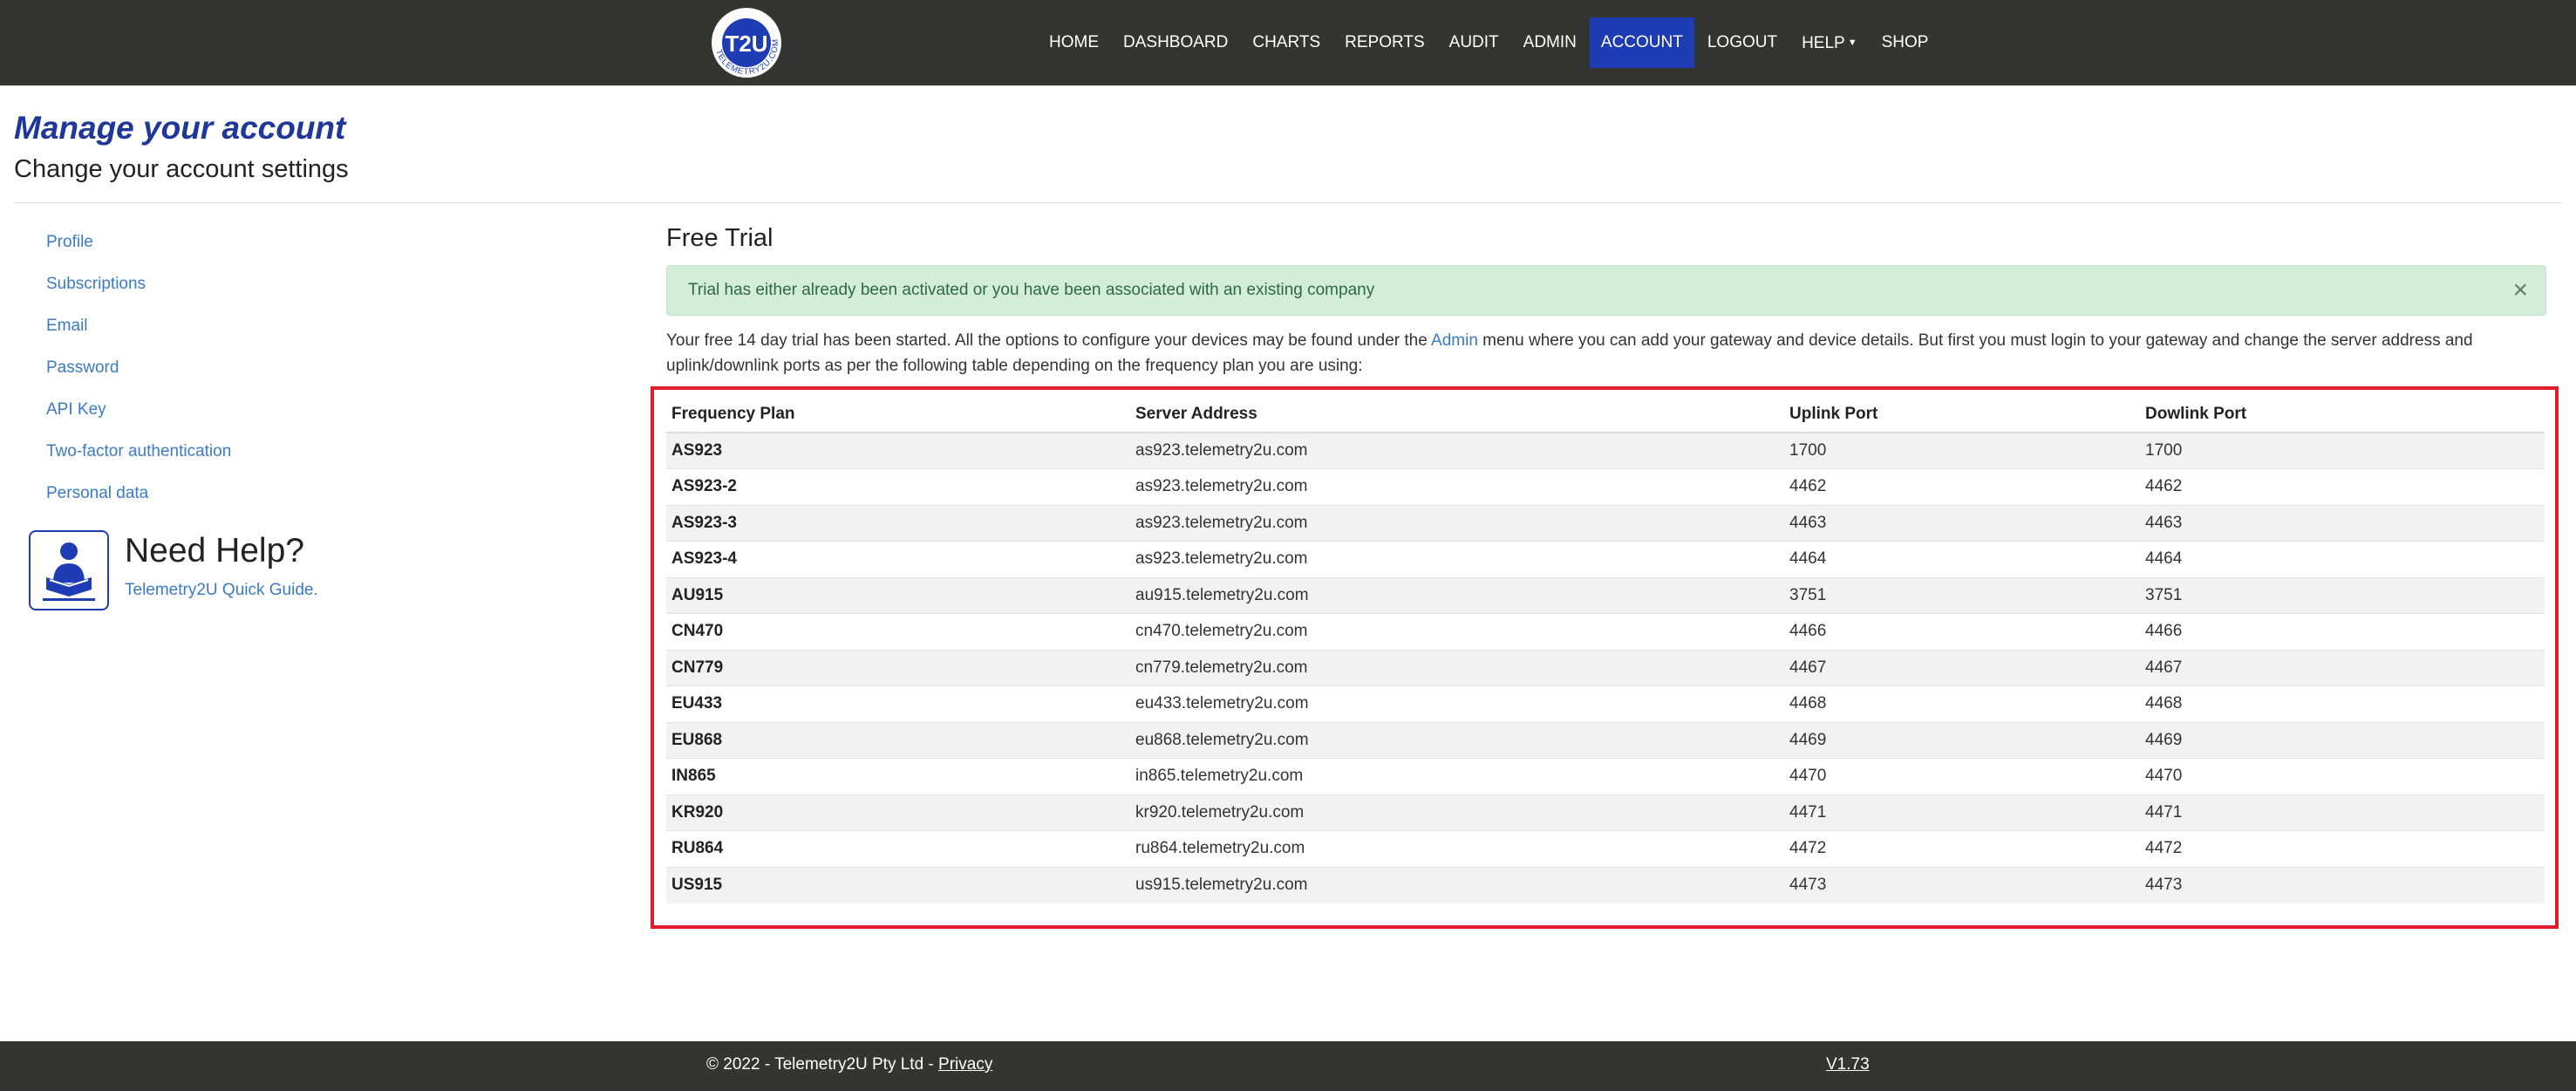 This screenshot has height=1091, width=2576. I want to click on downlink-port-cell: 4462, so click(2342, 487).